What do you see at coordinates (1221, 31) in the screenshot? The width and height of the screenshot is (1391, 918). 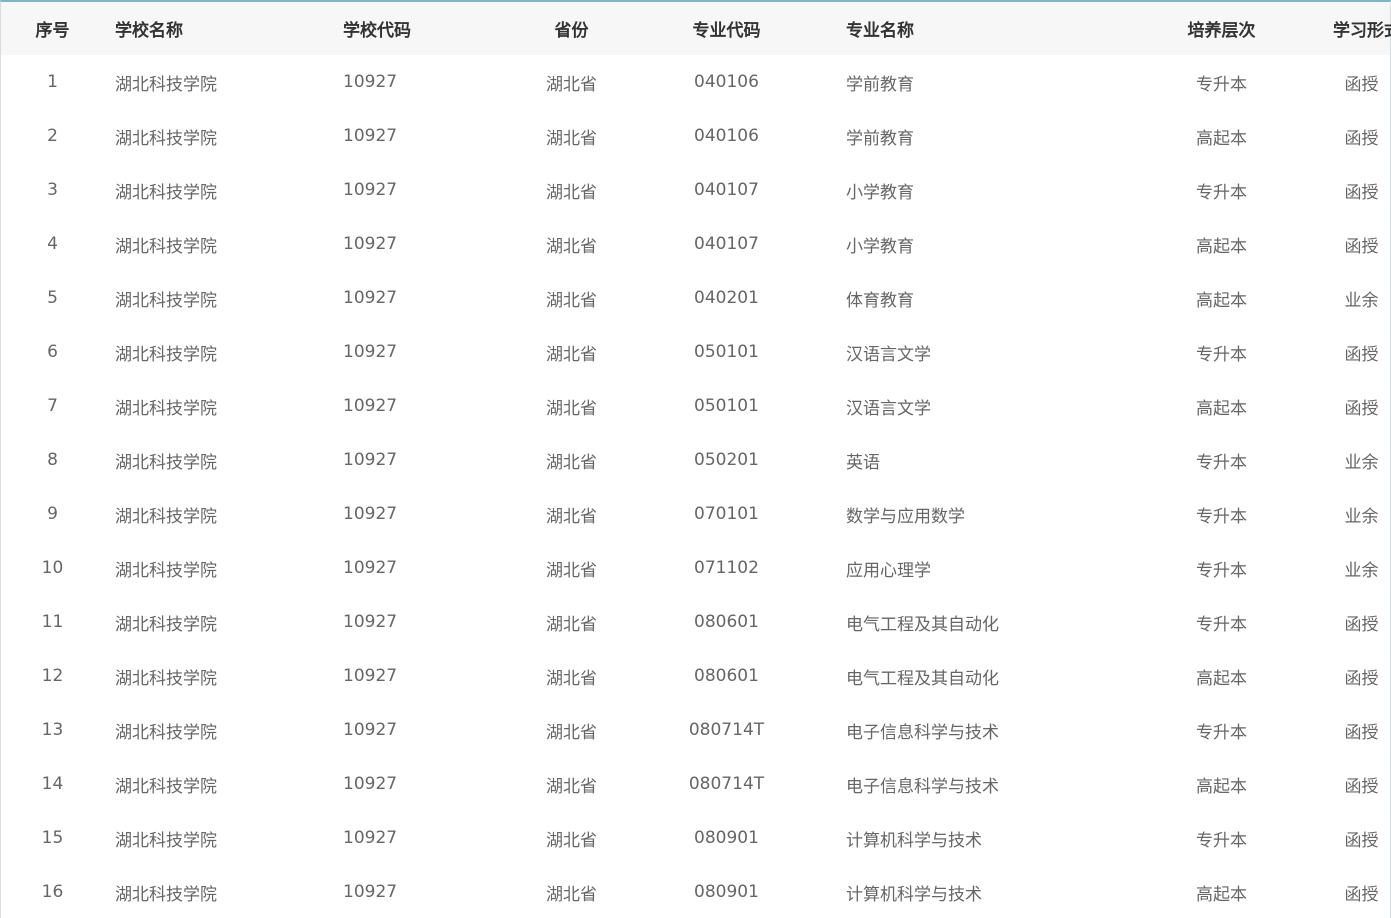 I see `header-level: 培养层次` at bounding box center [1221, 31].